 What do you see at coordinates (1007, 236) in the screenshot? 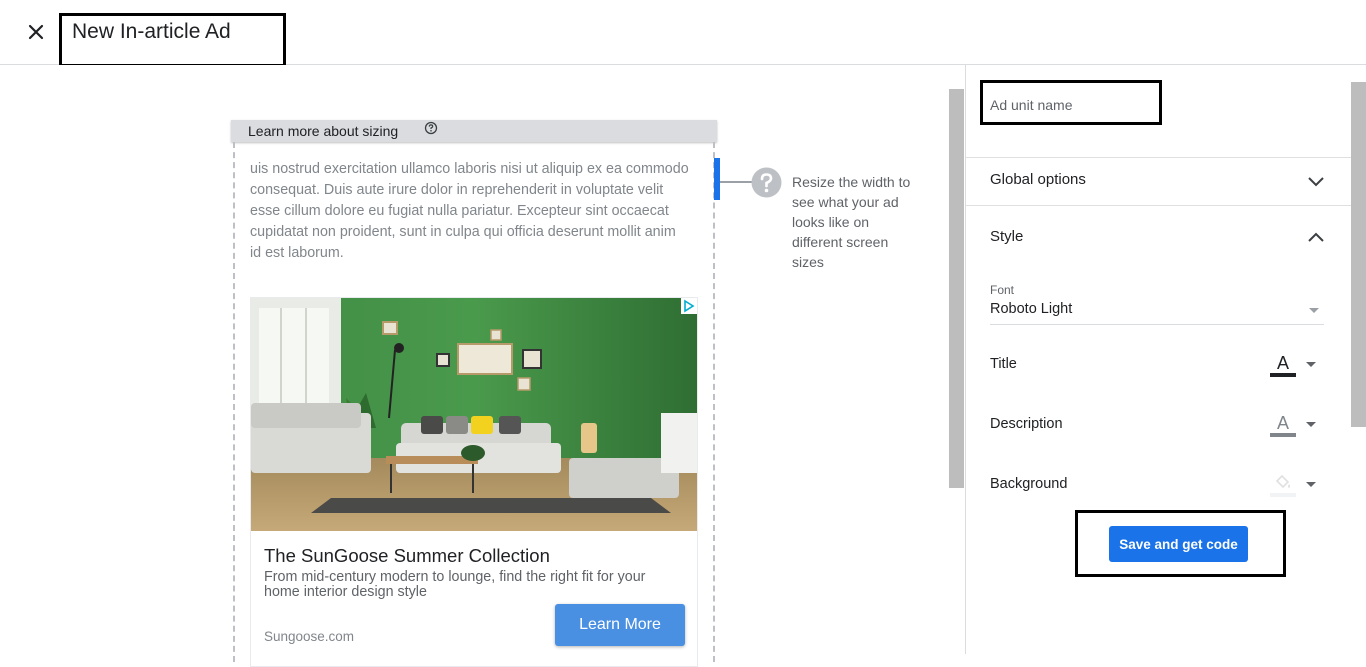
I see `style-label: Style` at bounding box center [1007, 236].